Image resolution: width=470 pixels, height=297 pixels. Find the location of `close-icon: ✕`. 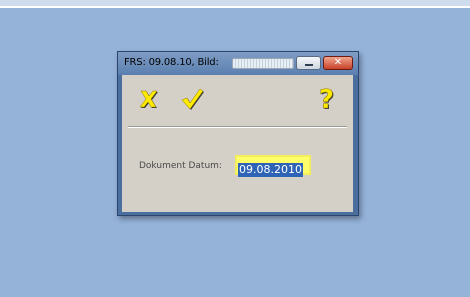

close-icon: ✕ is located at coordinates (338, 62).